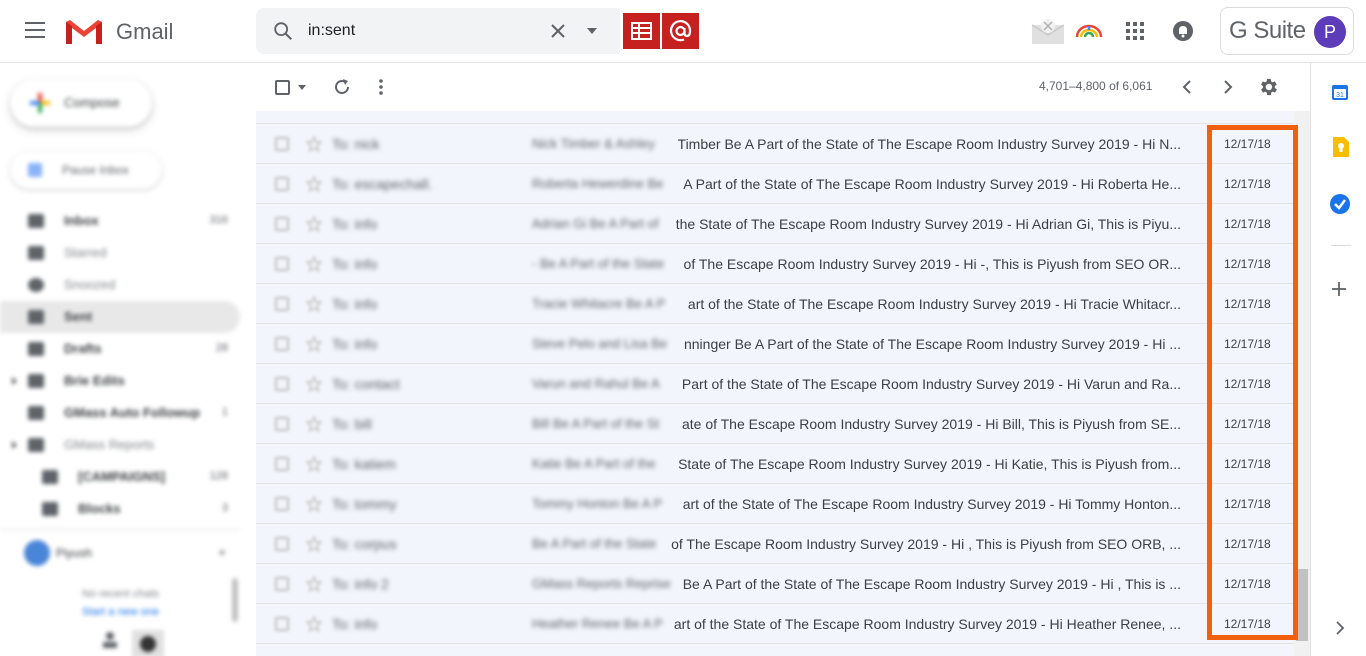 Image resolution: width=1366 pixels, height=656 pixels. What do you see at coordinates (120, 413) in the screenshot?
I see `sidebar-item-gmass-auto-followup: GMass Auto Followup 1` at bounding box center [120, 413].